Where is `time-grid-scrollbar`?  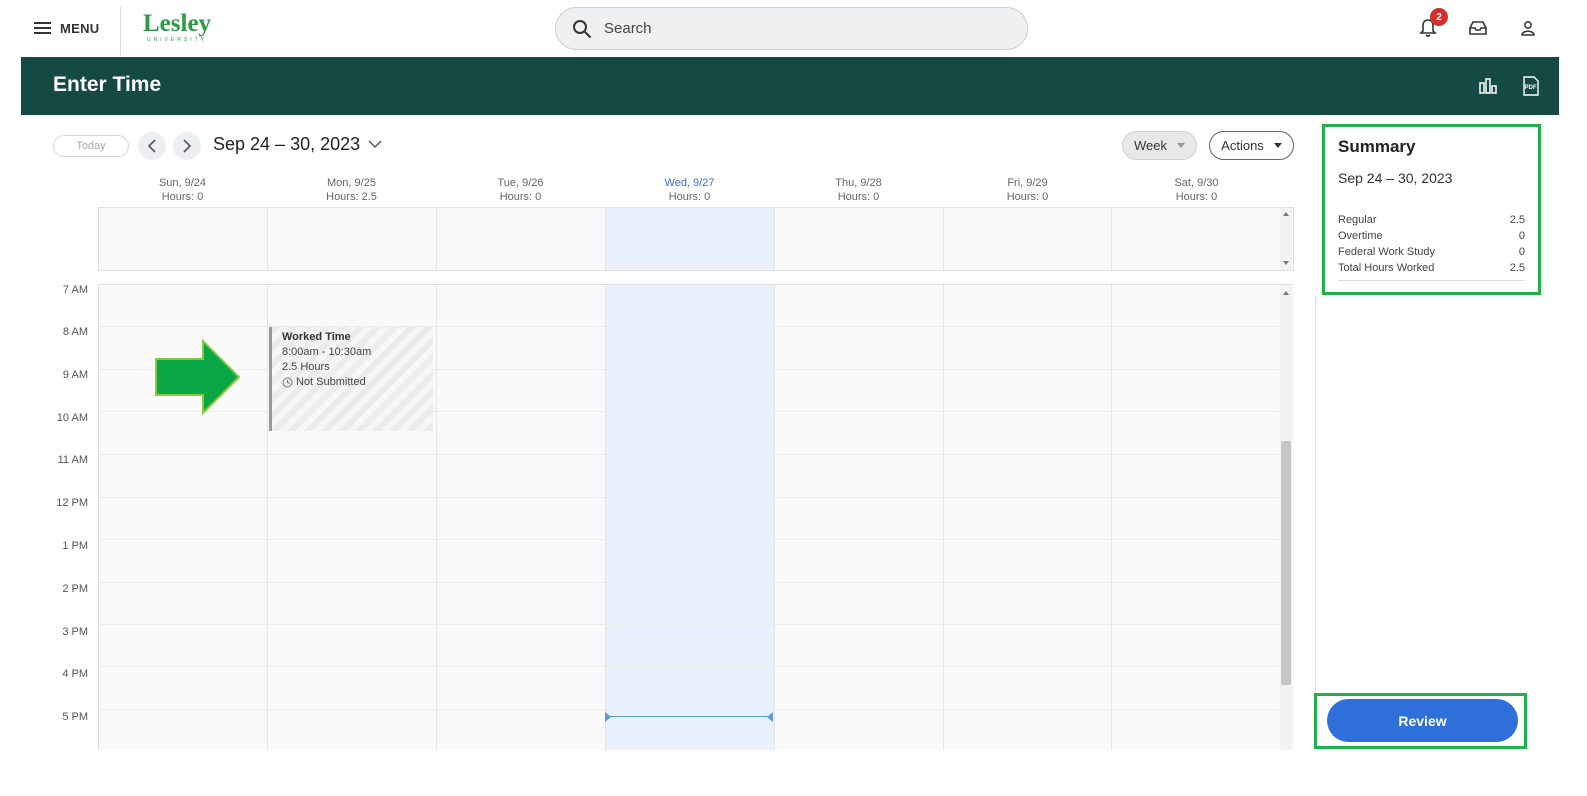
time-grid-scrollbar is located at coordinates (1286, 517).